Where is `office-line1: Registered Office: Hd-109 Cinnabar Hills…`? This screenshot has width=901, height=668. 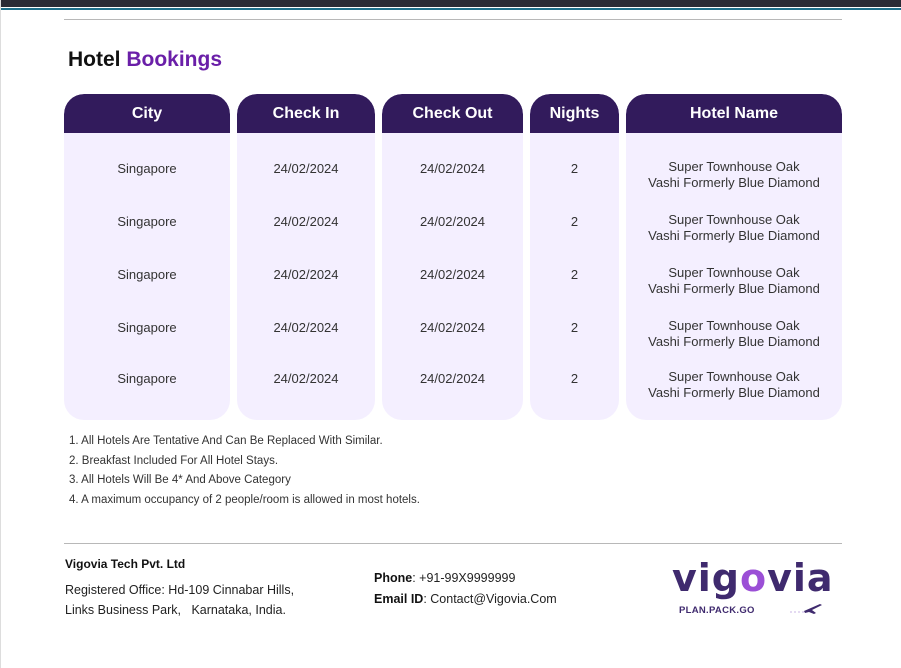 office-line1: Registered Office: Hd-109 Cinnabar Hills… is located at coordinates (180, 590).